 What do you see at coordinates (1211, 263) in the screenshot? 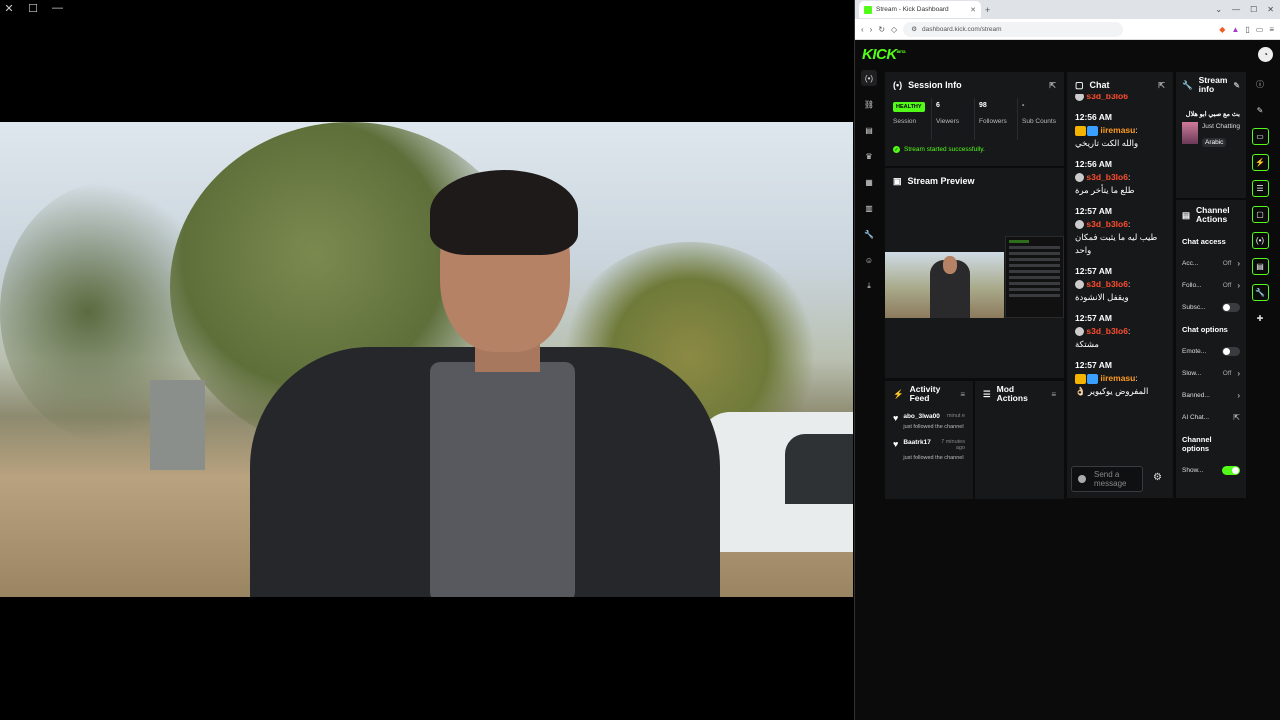
I see `account-age-option: Acc... Off ›` at bounding box center [1211, 263].